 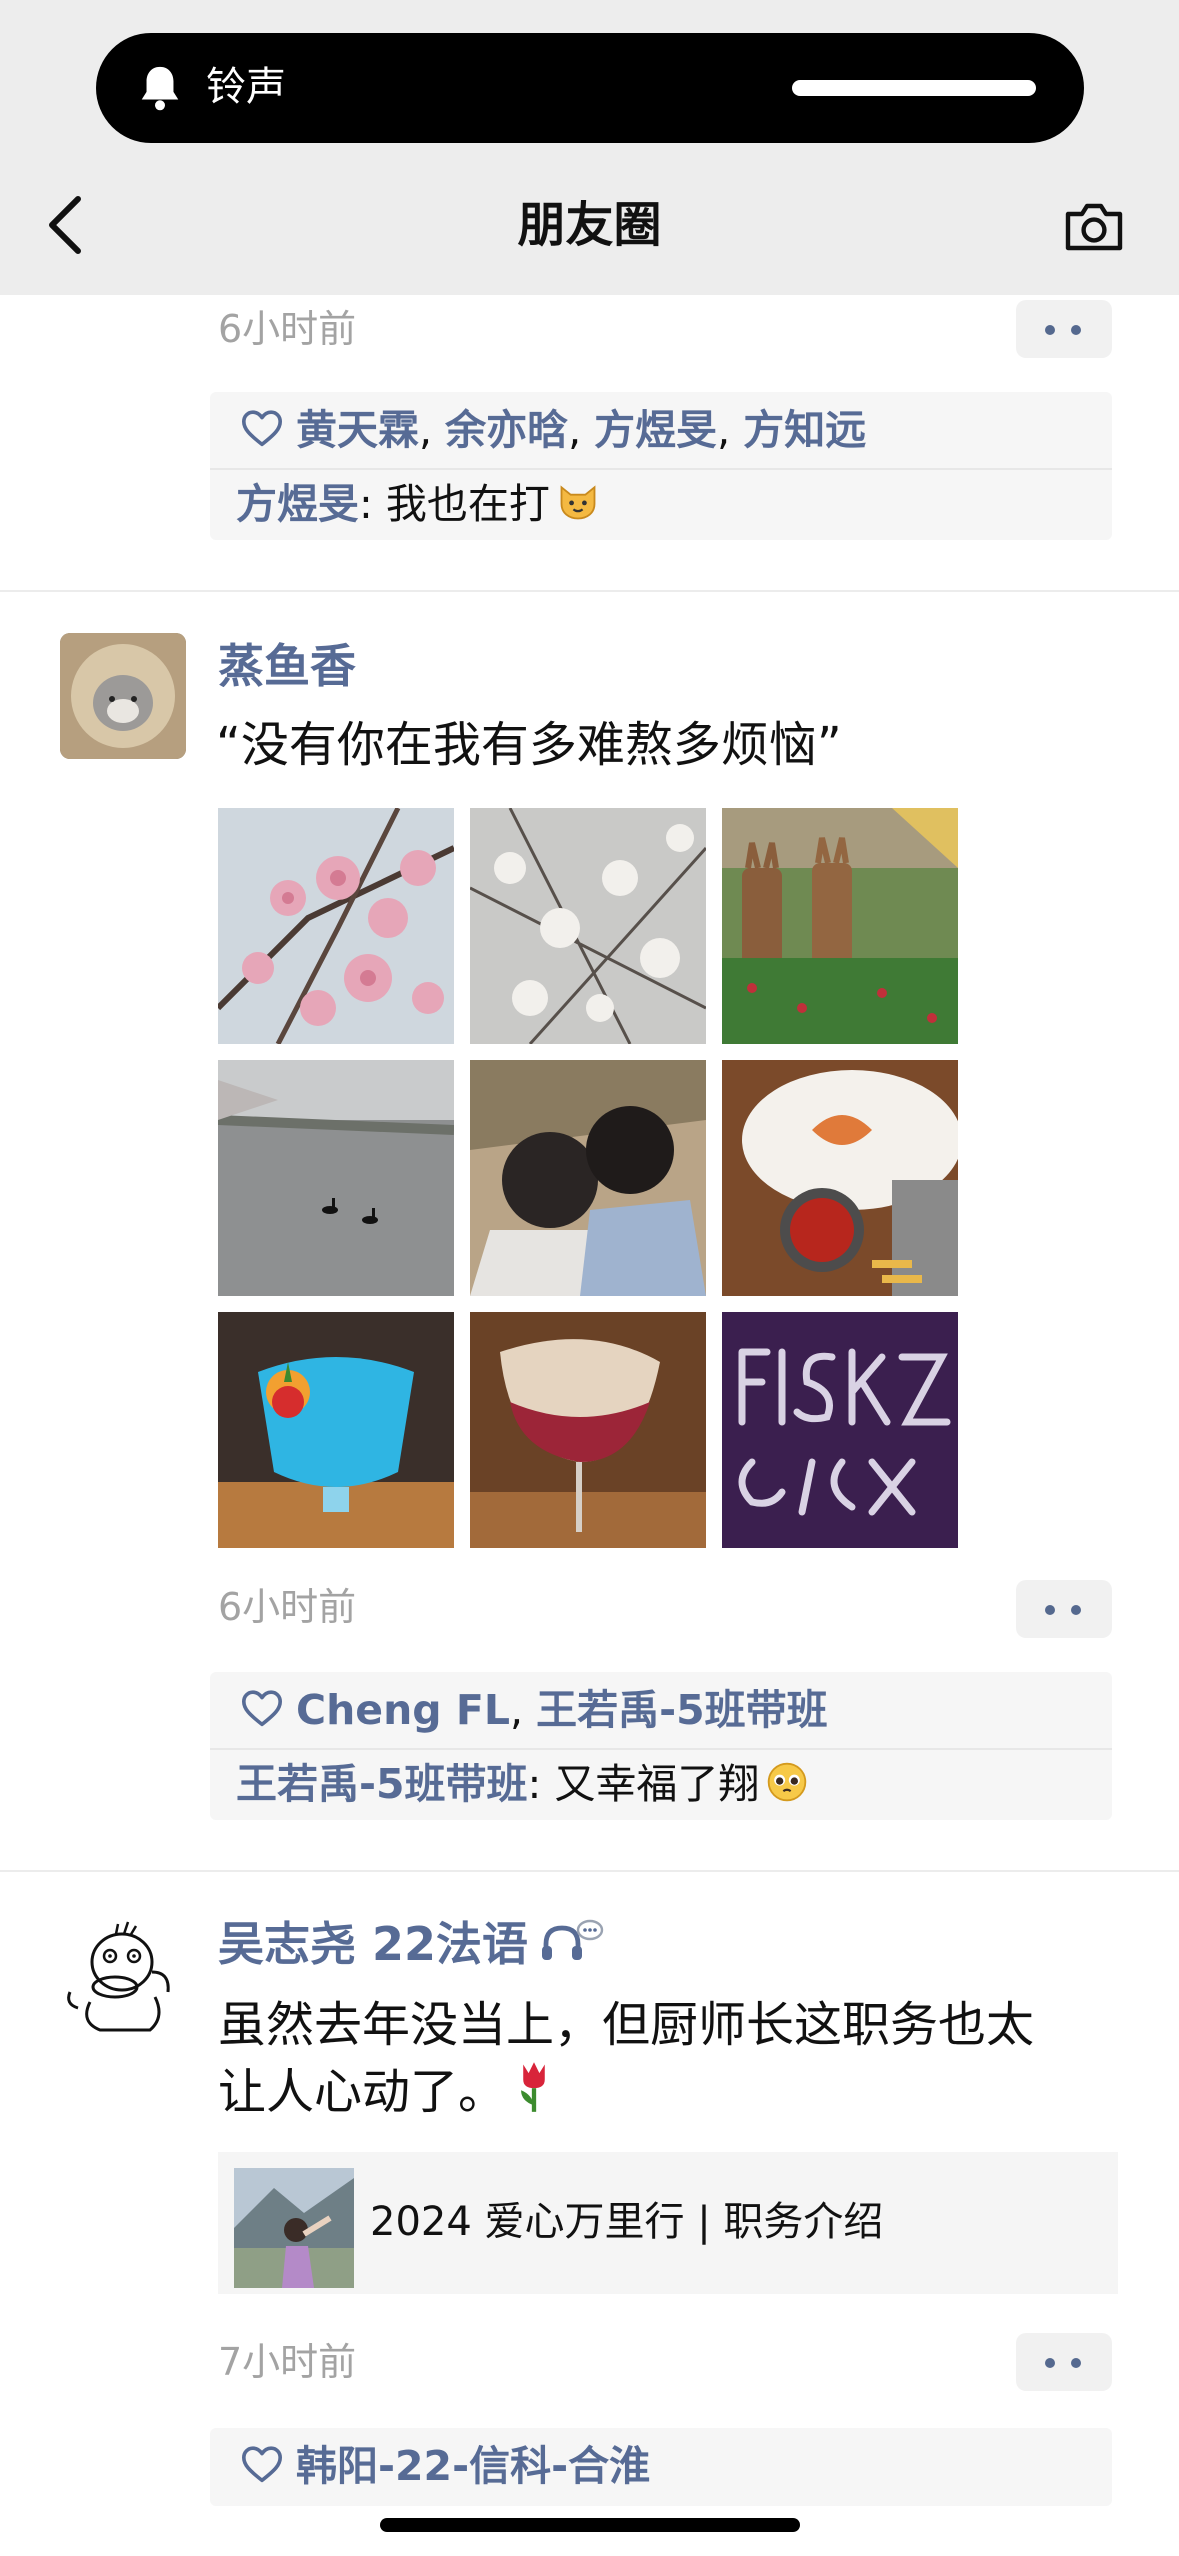 I want to click on avatar-cat-icon, so click(x=123, y=696).